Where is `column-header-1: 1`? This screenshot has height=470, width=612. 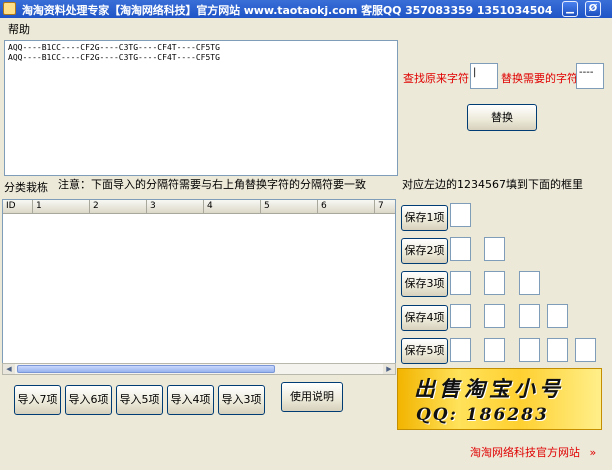 column-header-1: 1 is located at coordinates (61, 207).